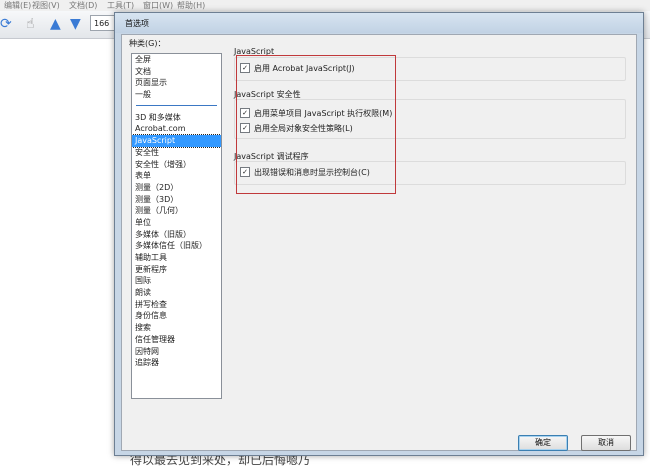 Image resolution: width=650 pixels, height=468 pixels. What do you see at coordinates (176, 129) in the screenshot?
I see `category-item: Acrobat.com` at bounding box center [176, 129].